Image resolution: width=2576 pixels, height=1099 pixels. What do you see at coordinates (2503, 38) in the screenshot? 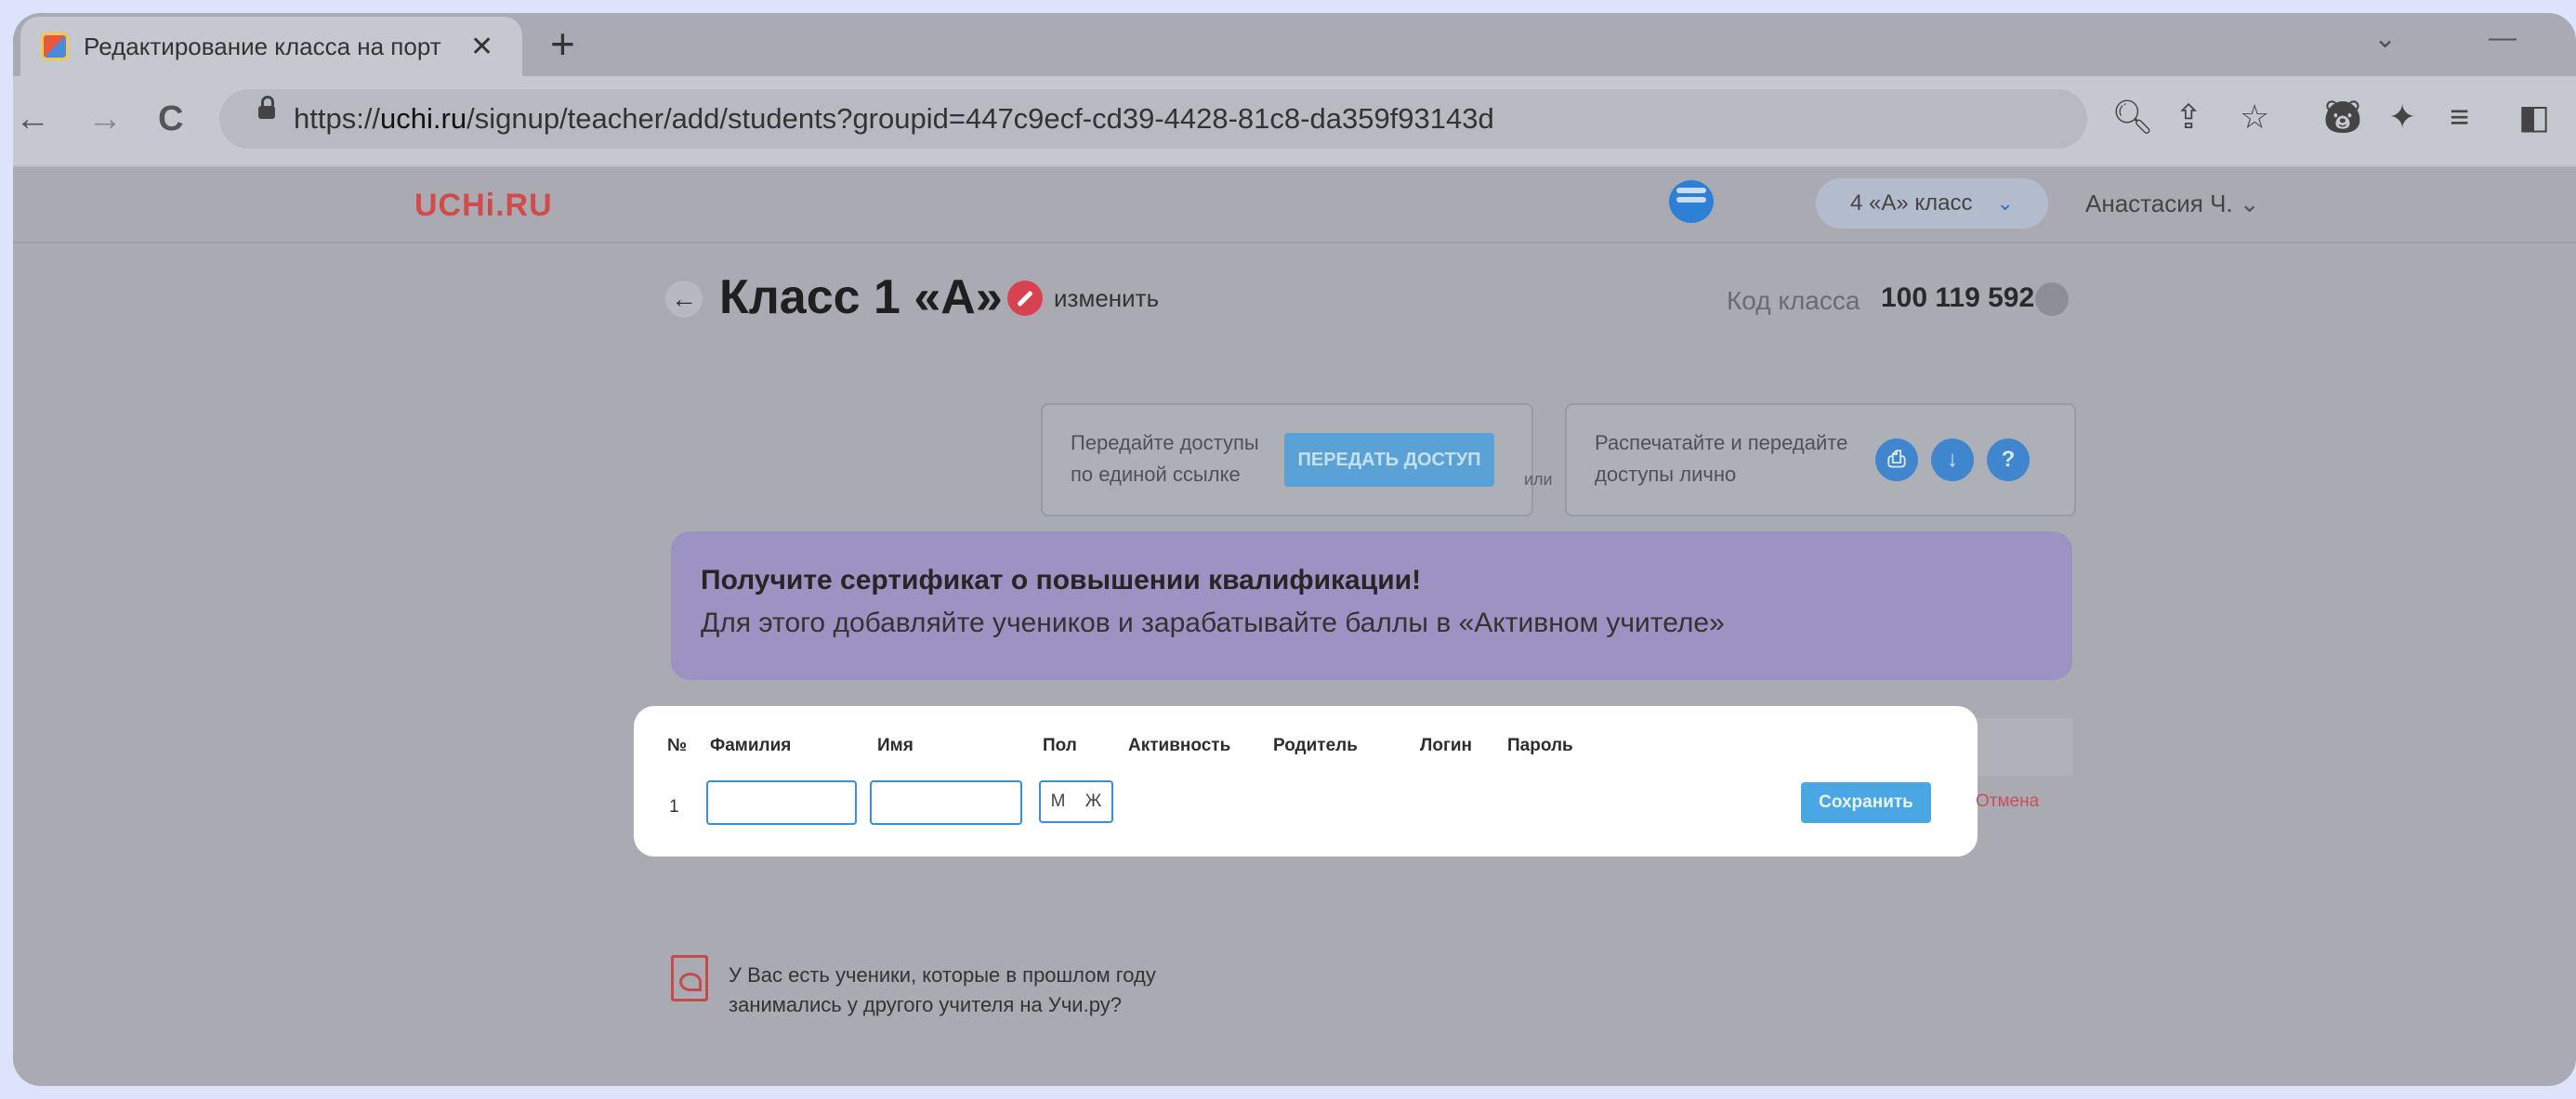
I see `minimize-window-icon: —` at bounding box center [2503, 38].